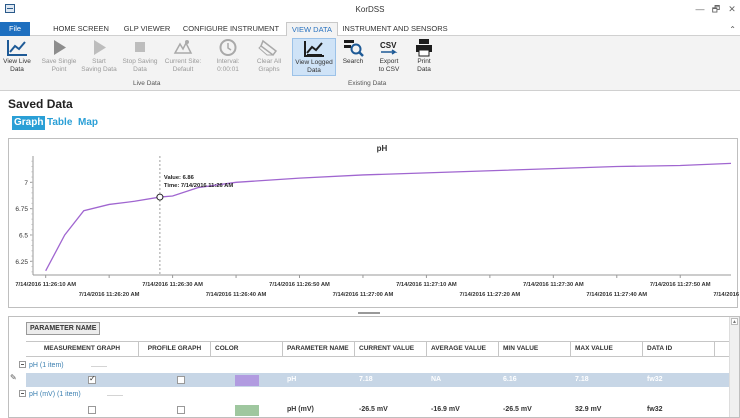 This screenshot has width=740, height=418. I want to click on print-label-2: Data, so click(424, 69).